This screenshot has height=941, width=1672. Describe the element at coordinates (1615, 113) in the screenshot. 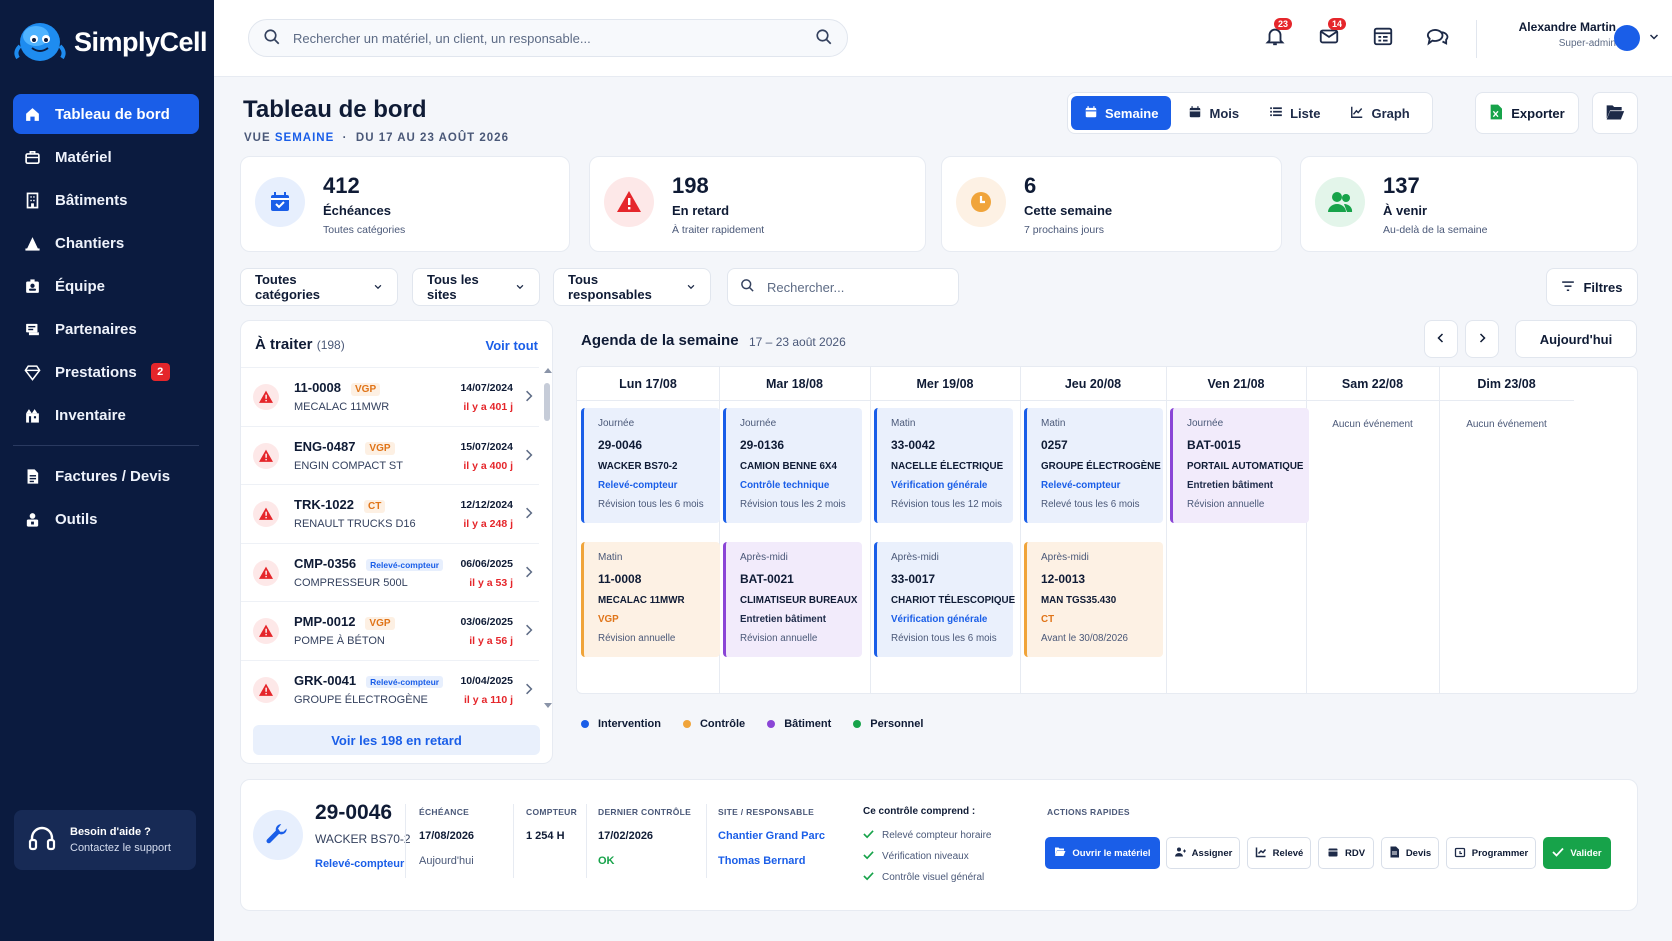

I see `folder-button` at that location.